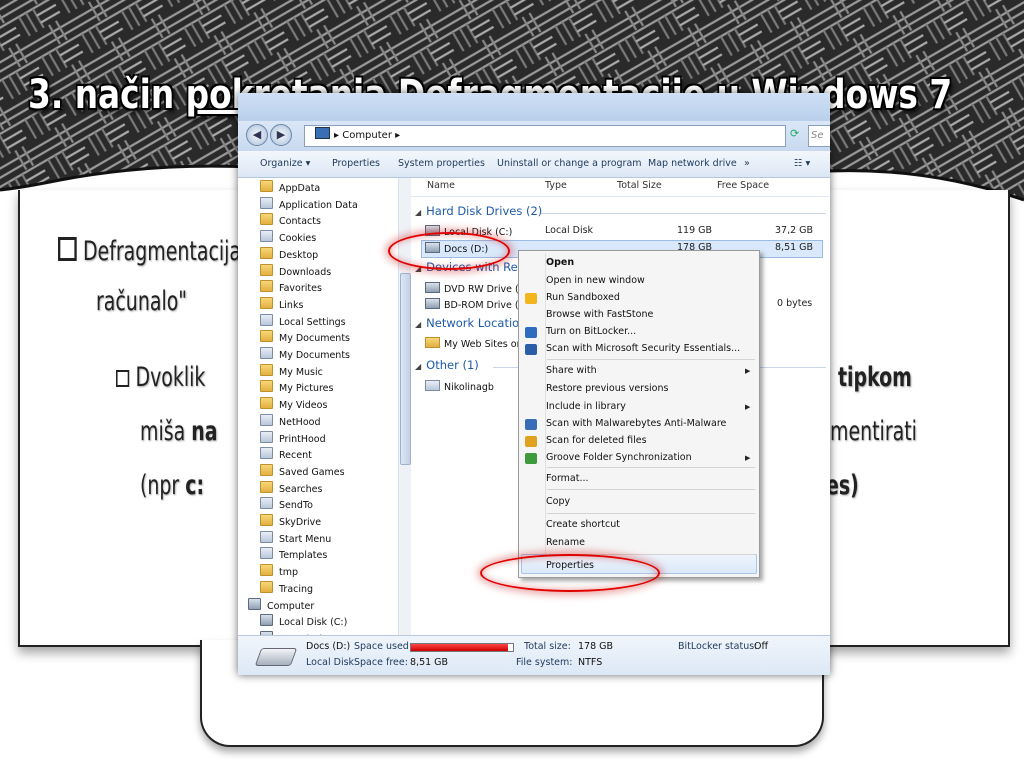 The image size is (1024, 768). What do you see at coordinates (692, 163) in the screenshot?
I see `map-network-drive-button: Map network drive` at bounding box center [692, 163].